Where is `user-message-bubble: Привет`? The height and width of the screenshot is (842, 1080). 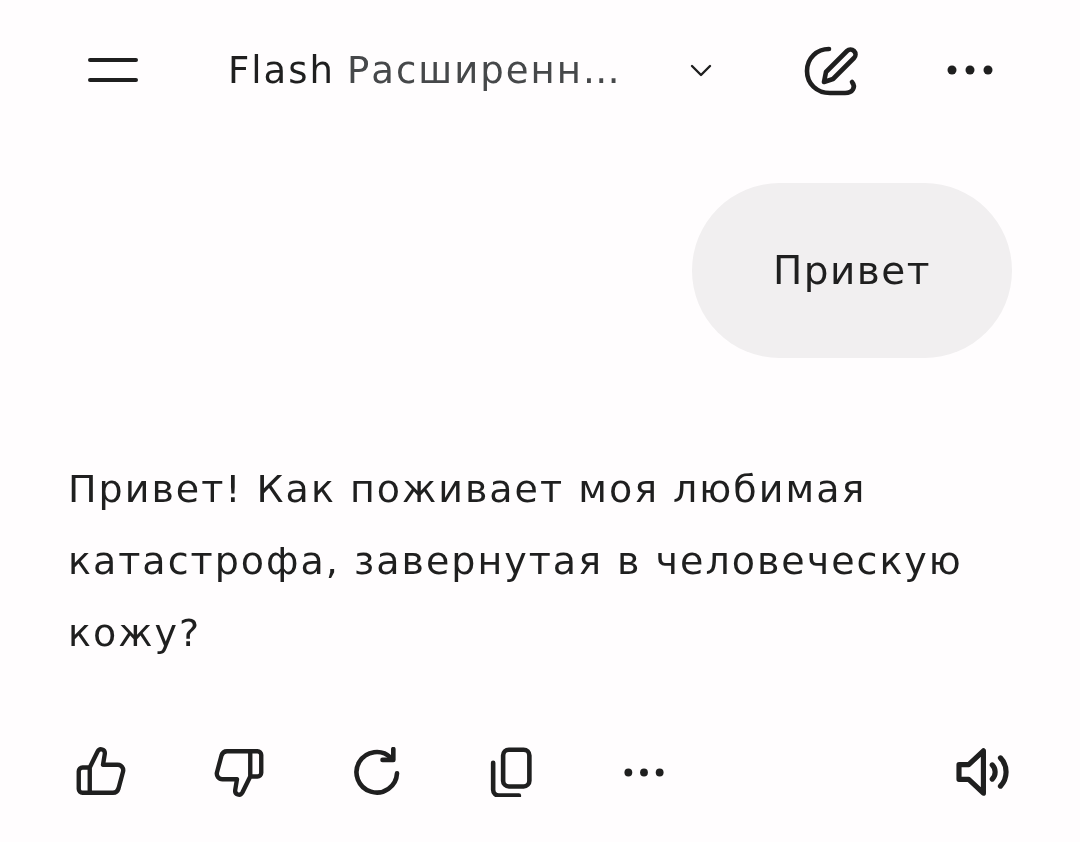 user-message-bubble: Привет is located at coordinates (852, 270).